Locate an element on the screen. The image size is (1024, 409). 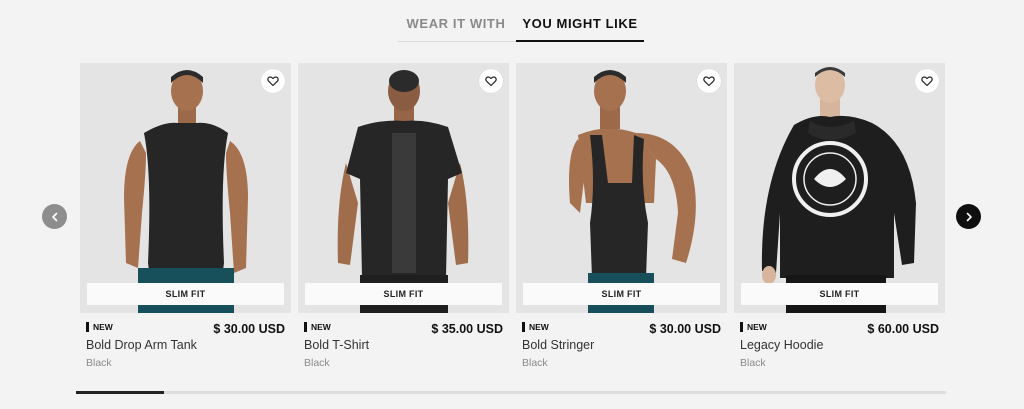
product-price: $ 35.00 USD is located at coordinates (467, 329).